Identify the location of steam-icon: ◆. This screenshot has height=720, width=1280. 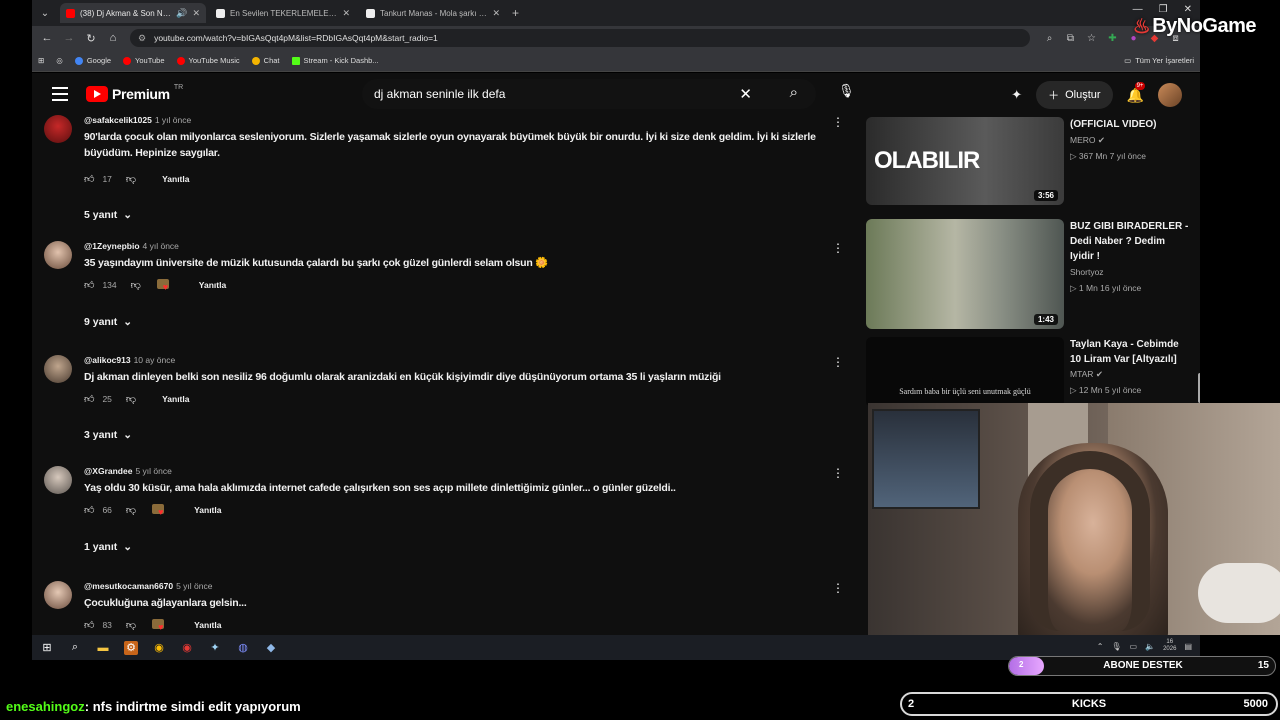
(271, 648).